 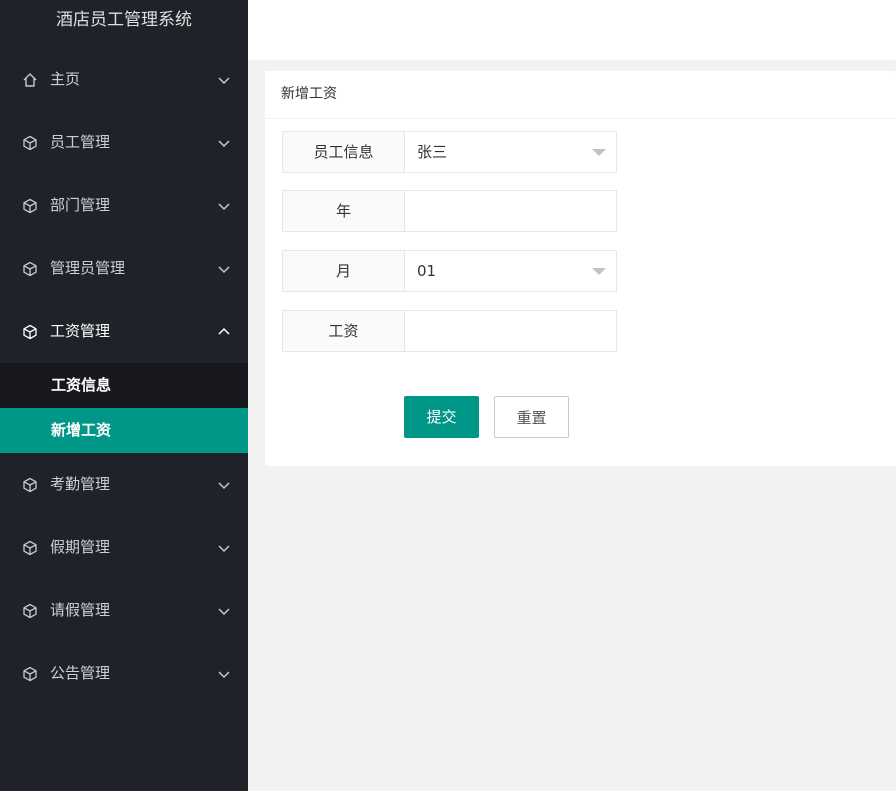 I want to click on month-select: 01, so click(x=510, y=271).